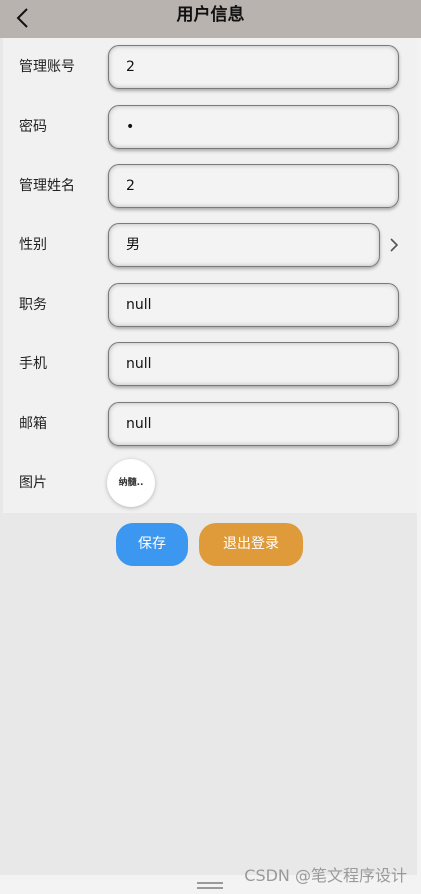 This screenshot has width=421, height=894. Describe the element at coordinates (210, 15) in the screenshot. I see `page-title: 用户信息` at that location.